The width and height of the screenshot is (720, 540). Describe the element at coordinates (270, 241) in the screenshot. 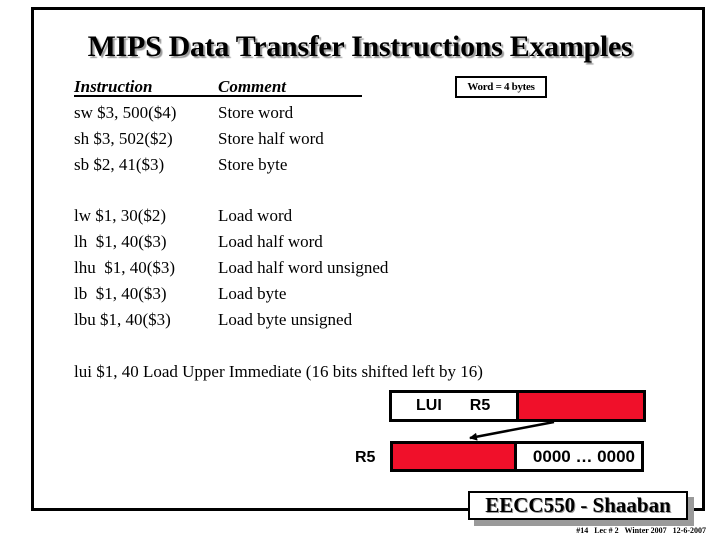

I see `table-row-comment: Load half word` at that location.